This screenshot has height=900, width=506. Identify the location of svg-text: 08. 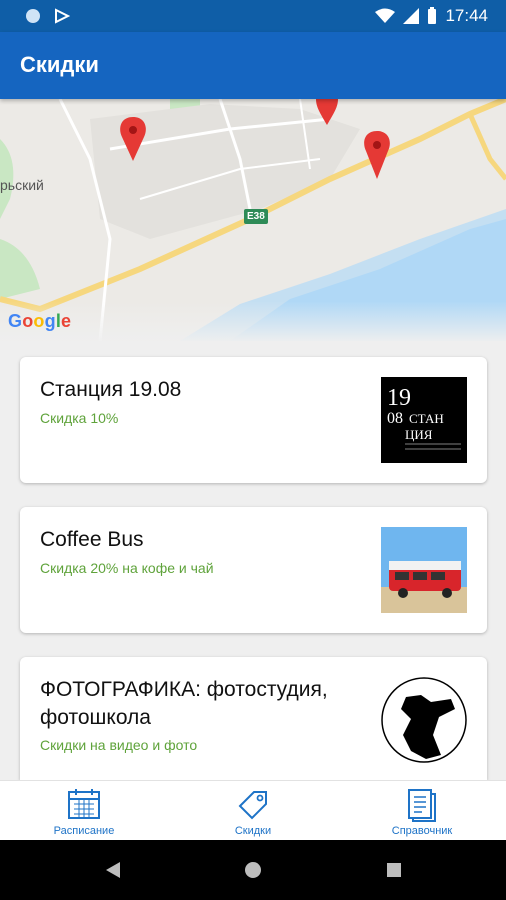
(395, 418).